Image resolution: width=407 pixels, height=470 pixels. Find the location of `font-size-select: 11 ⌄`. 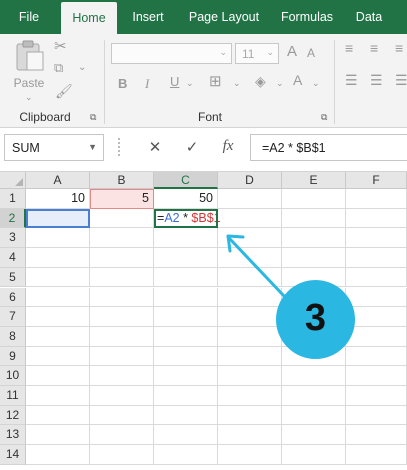

font-size-select: 11 ⌄ is located at coordinates (257, 53).